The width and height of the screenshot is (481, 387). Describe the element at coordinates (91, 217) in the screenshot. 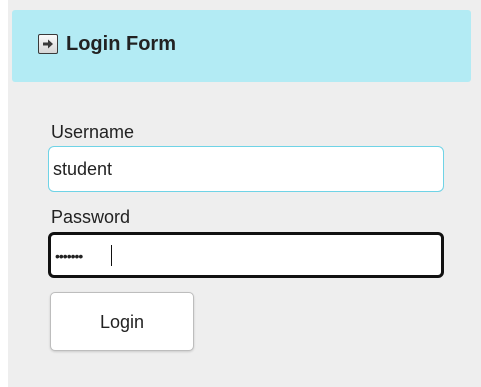

I see `password-label: Password` at that location.